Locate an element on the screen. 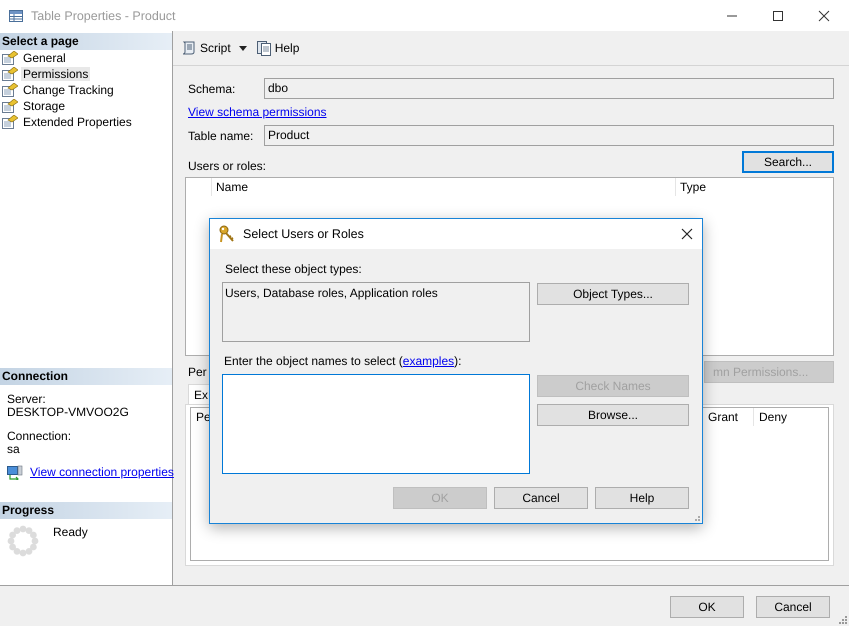 This screenshot has height=626, width=849. table-icon is located at coordinates (16, 16).